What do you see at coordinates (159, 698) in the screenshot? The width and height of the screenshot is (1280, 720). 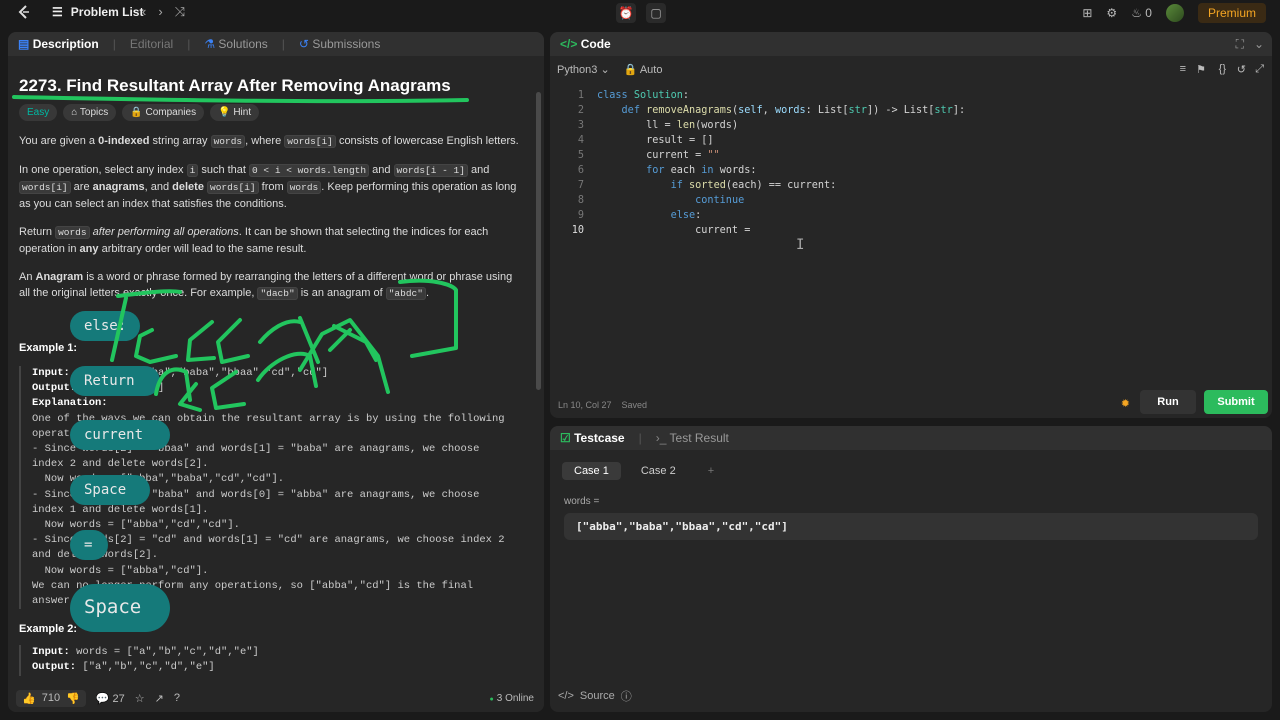 I see `share-icon: ↗` at bounding box center [159, 698].